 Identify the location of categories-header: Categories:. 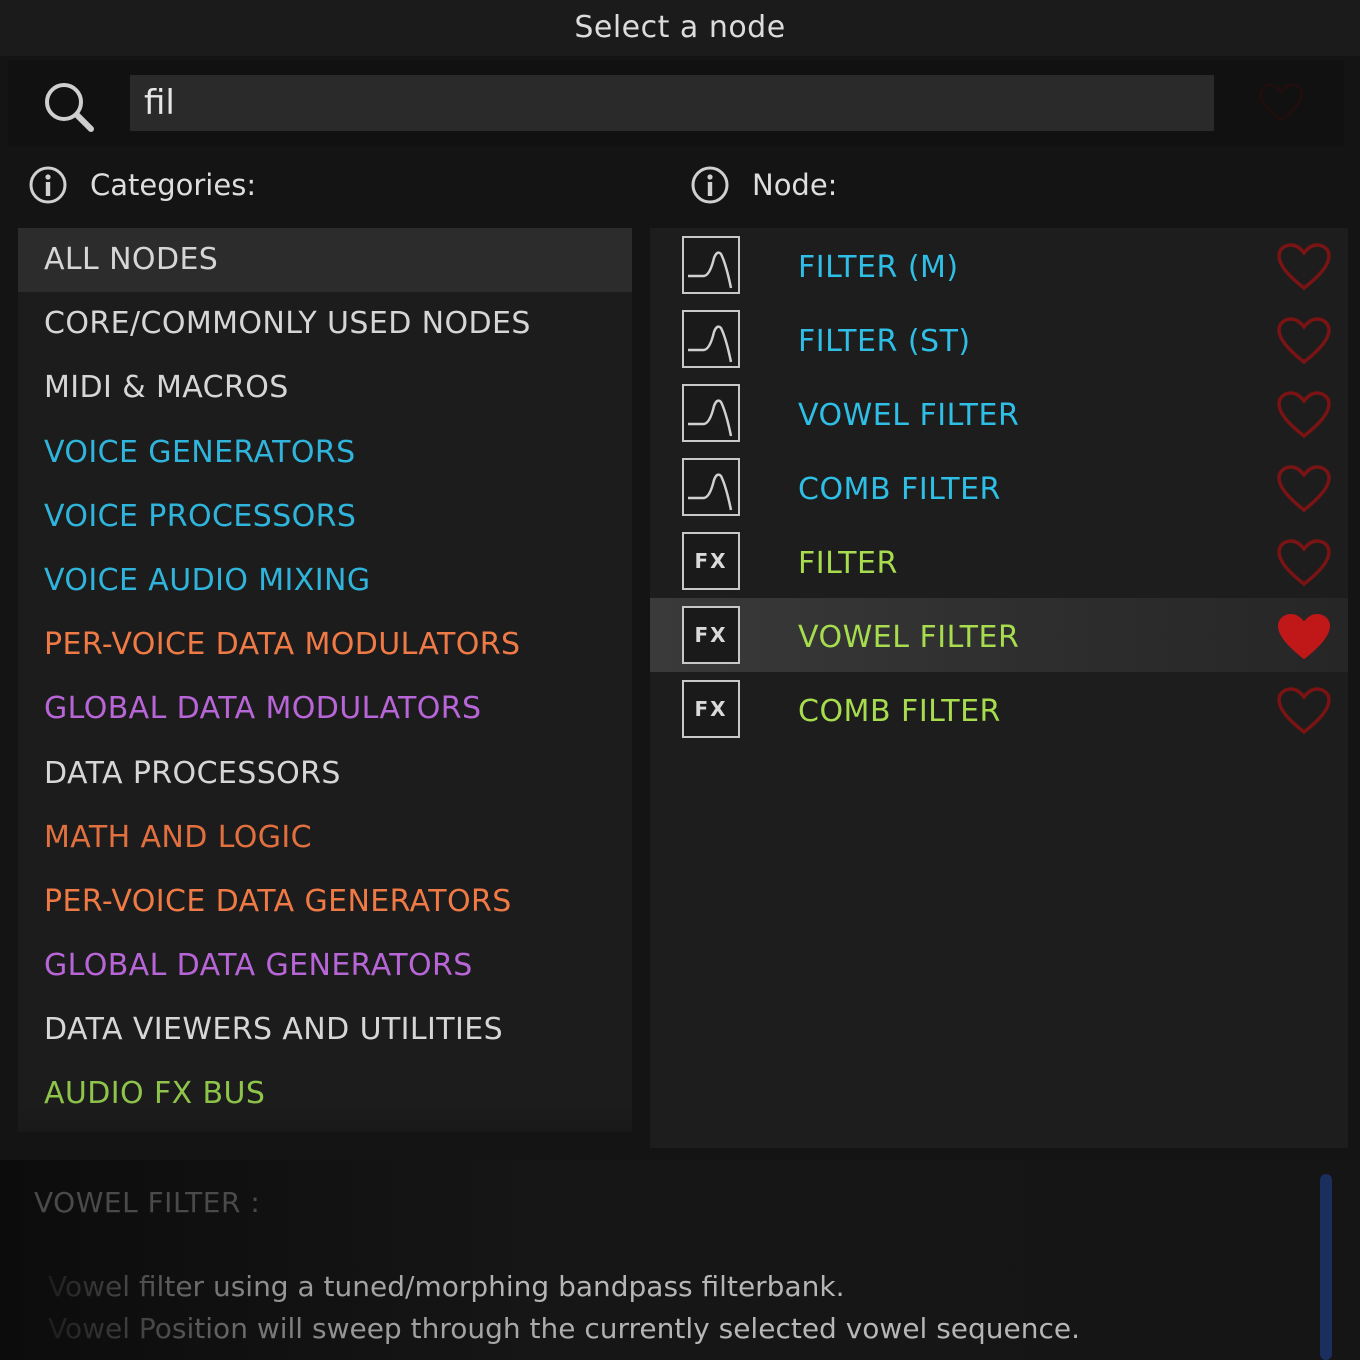
(142, 185).